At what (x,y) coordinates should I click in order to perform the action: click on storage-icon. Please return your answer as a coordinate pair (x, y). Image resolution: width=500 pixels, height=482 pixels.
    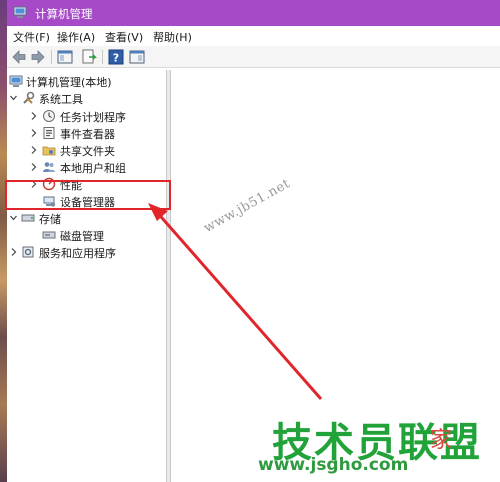
    Looking at the image, I should click on (28, 218).